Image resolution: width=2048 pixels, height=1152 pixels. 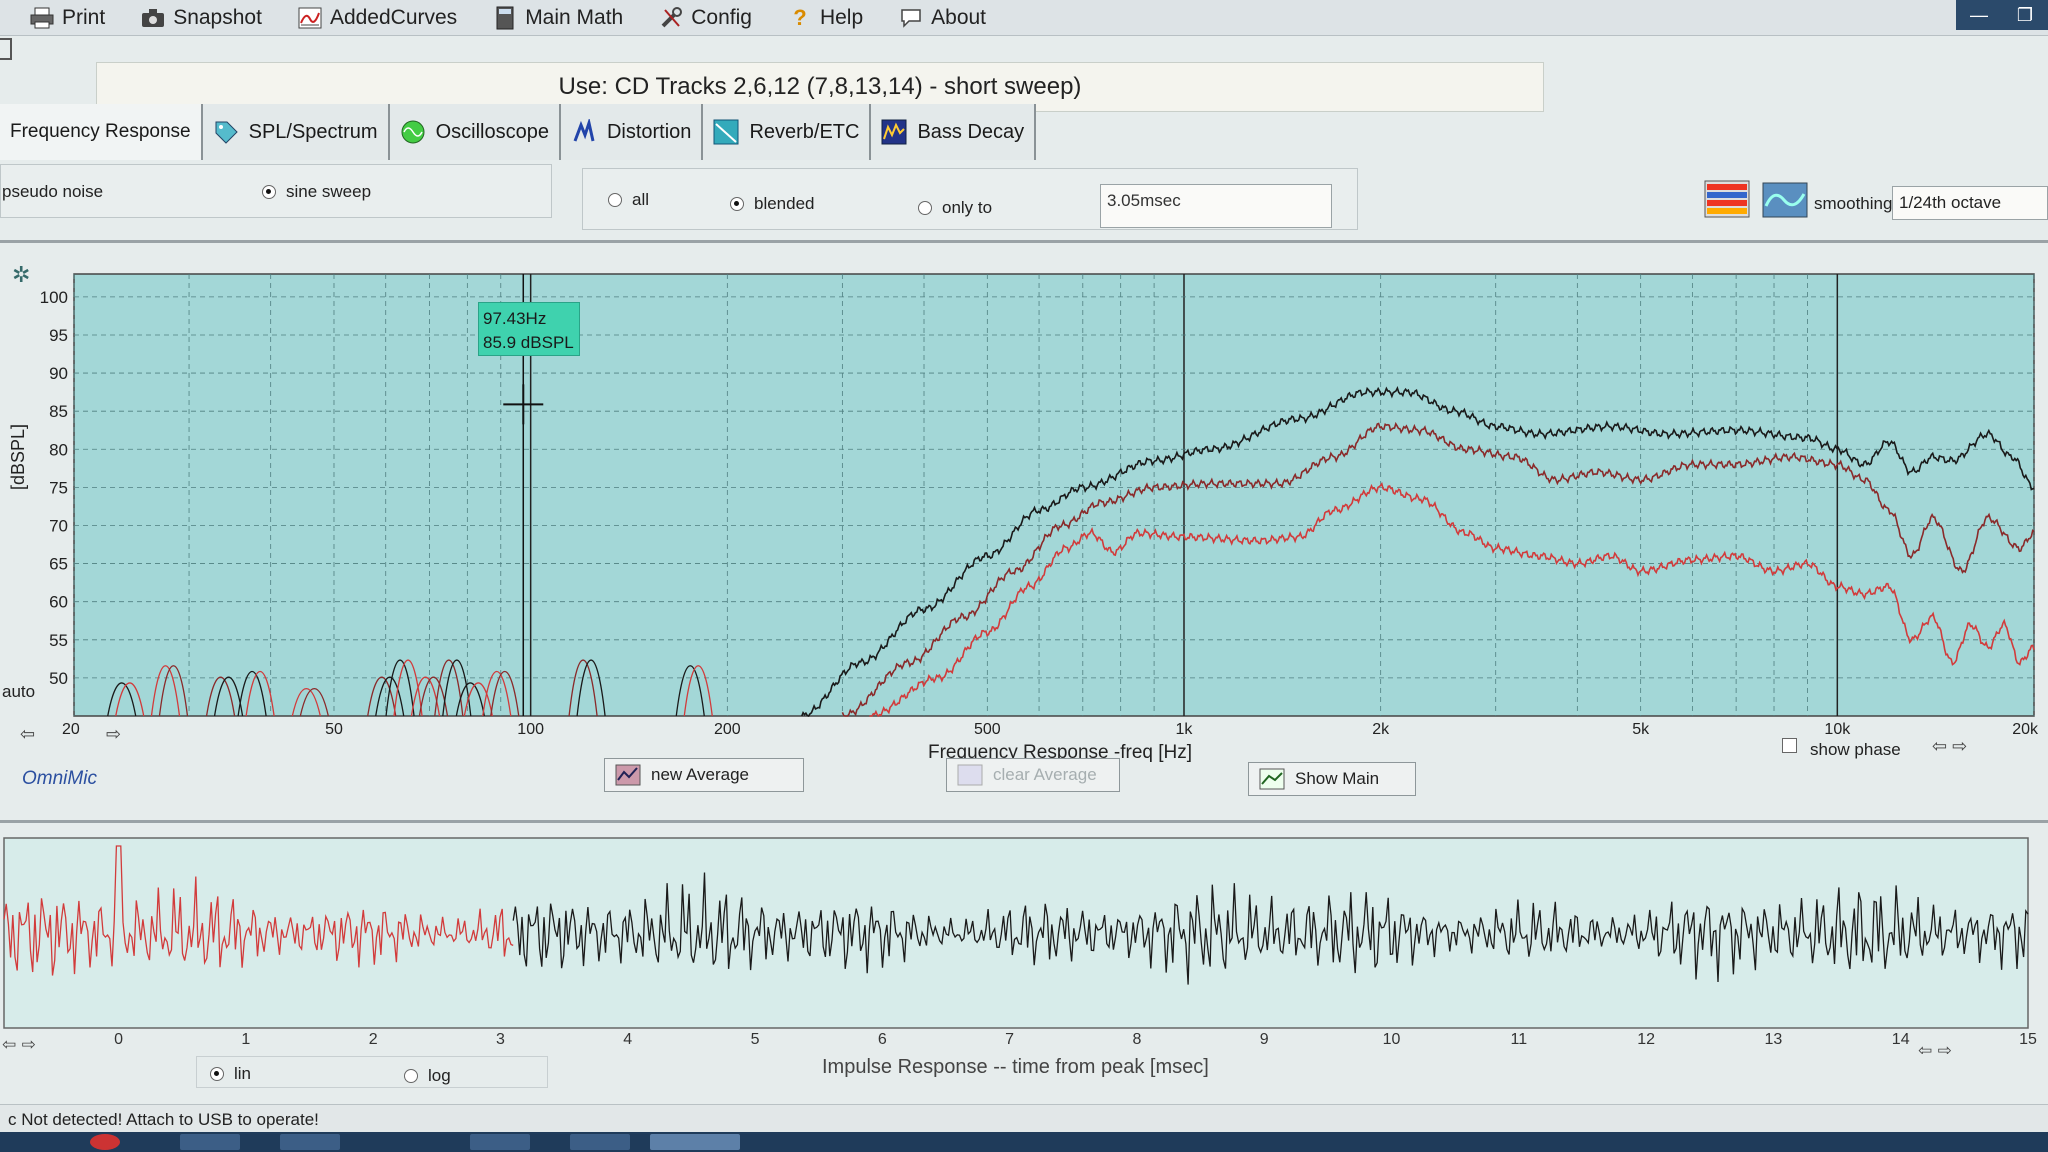 I want to click on all-label: all, so click(x=641, y=199).